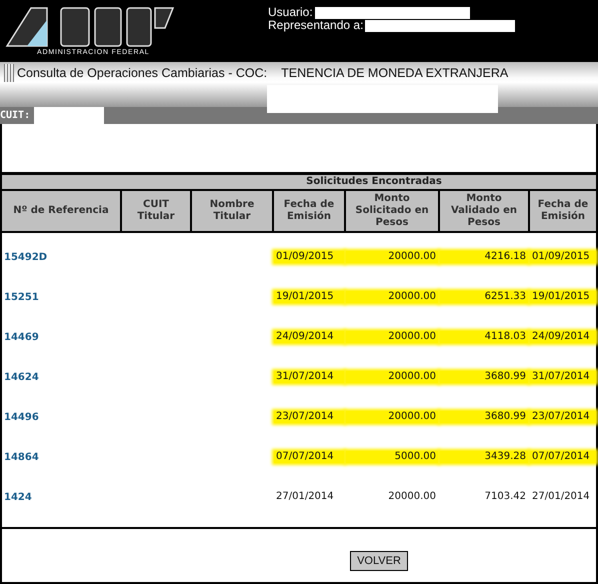 The image size is (598, 584). What do you see at coordinates (61, 257) in the screenshot?
I see `reference-link: 15492D` at bounding box center [61, 257].